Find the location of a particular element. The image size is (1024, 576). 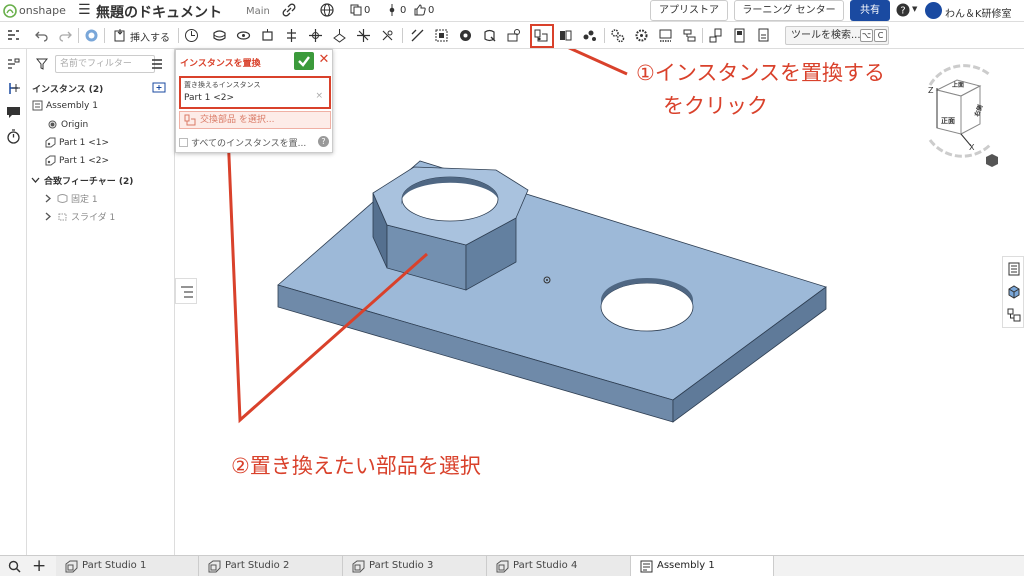

mate-values-icon is located at coordinates (513, 35).